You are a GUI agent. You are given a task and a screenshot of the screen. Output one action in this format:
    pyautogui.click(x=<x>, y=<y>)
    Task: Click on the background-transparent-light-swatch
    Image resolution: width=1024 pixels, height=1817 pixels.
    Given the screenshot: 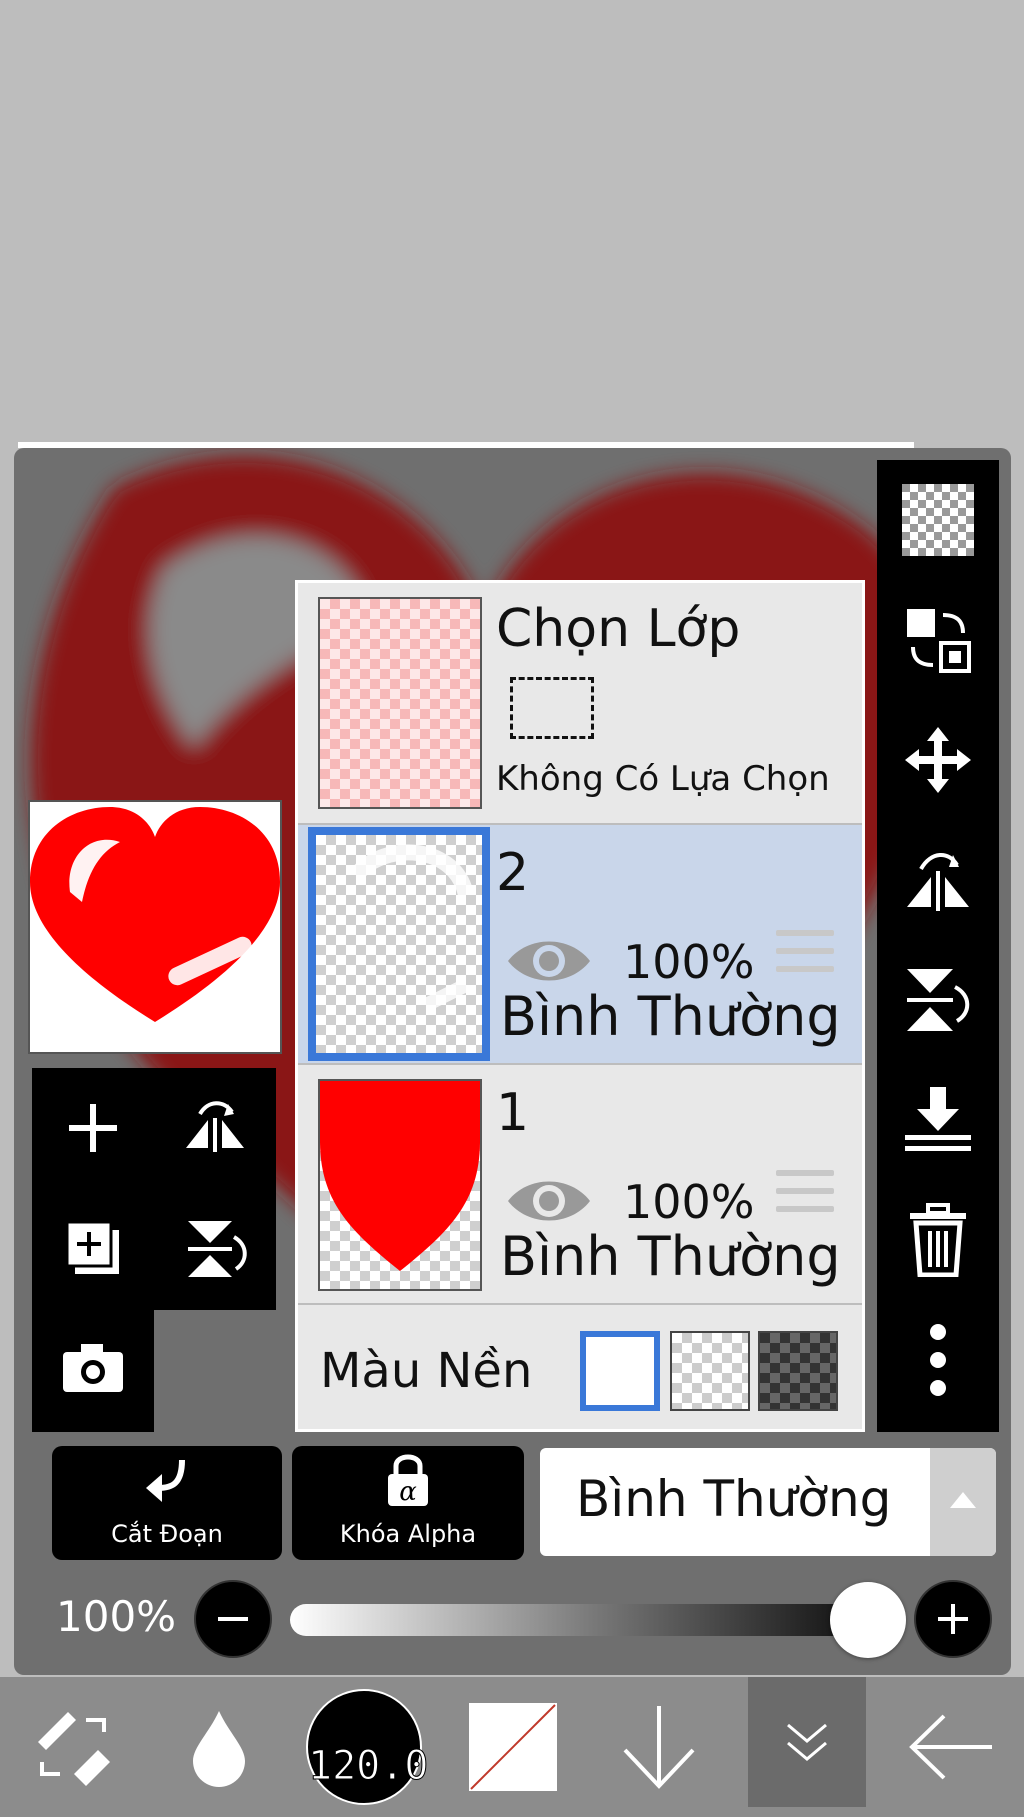 What is the action you would take?
    pyautogui.click(x=710, y=1371)
    